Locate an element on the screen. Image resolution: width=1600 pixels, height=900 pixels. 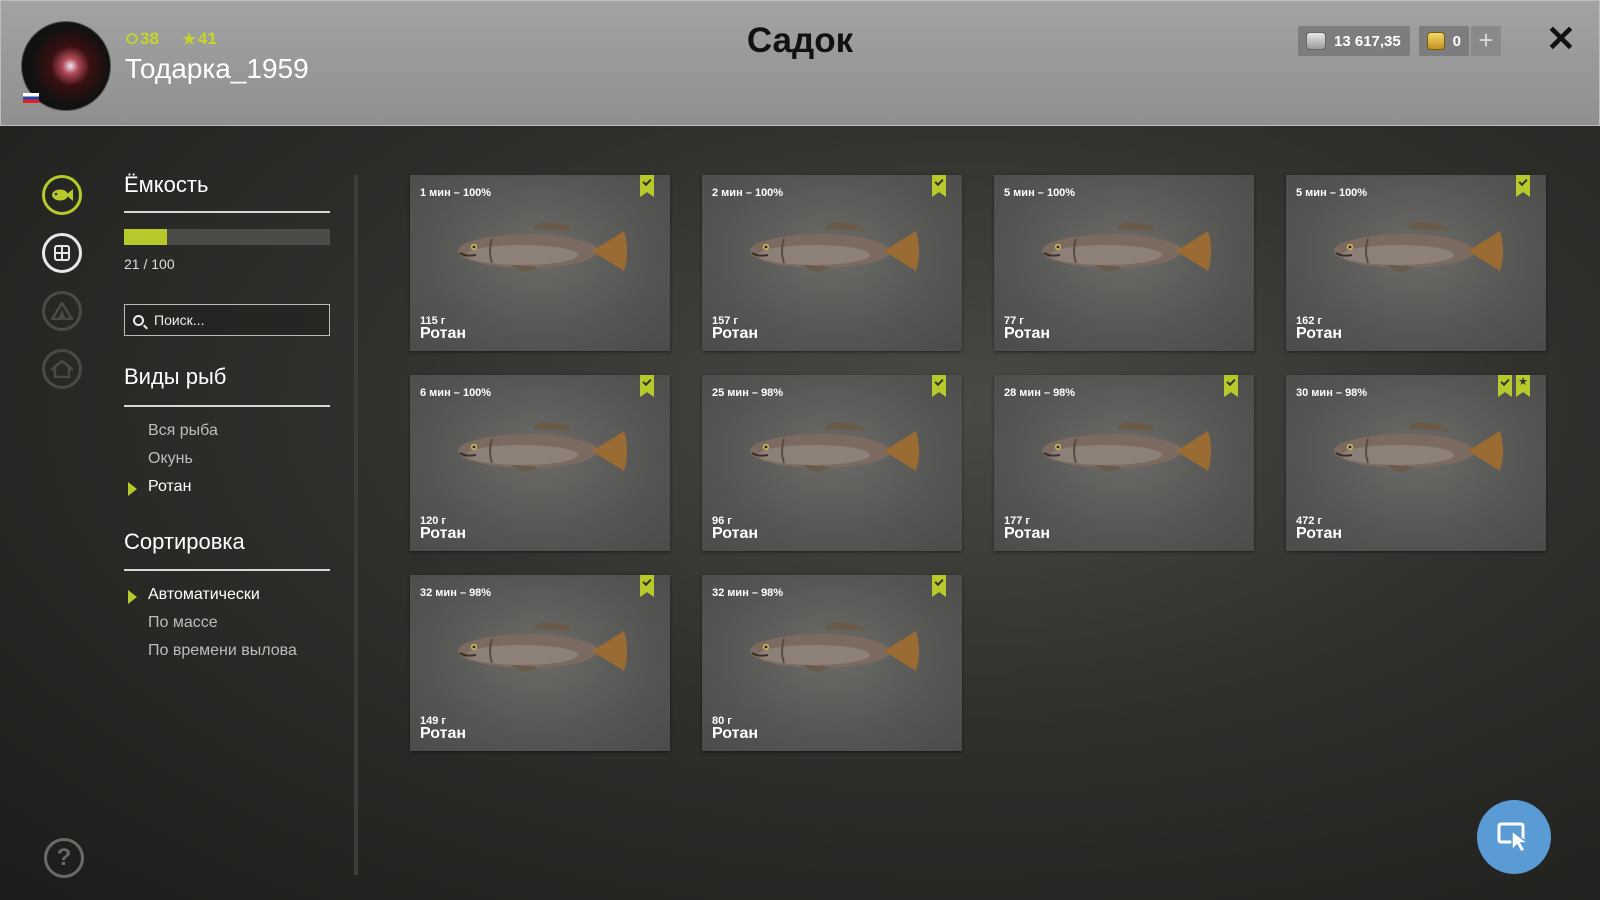
flag-icon is located at coordinates (31, 98).